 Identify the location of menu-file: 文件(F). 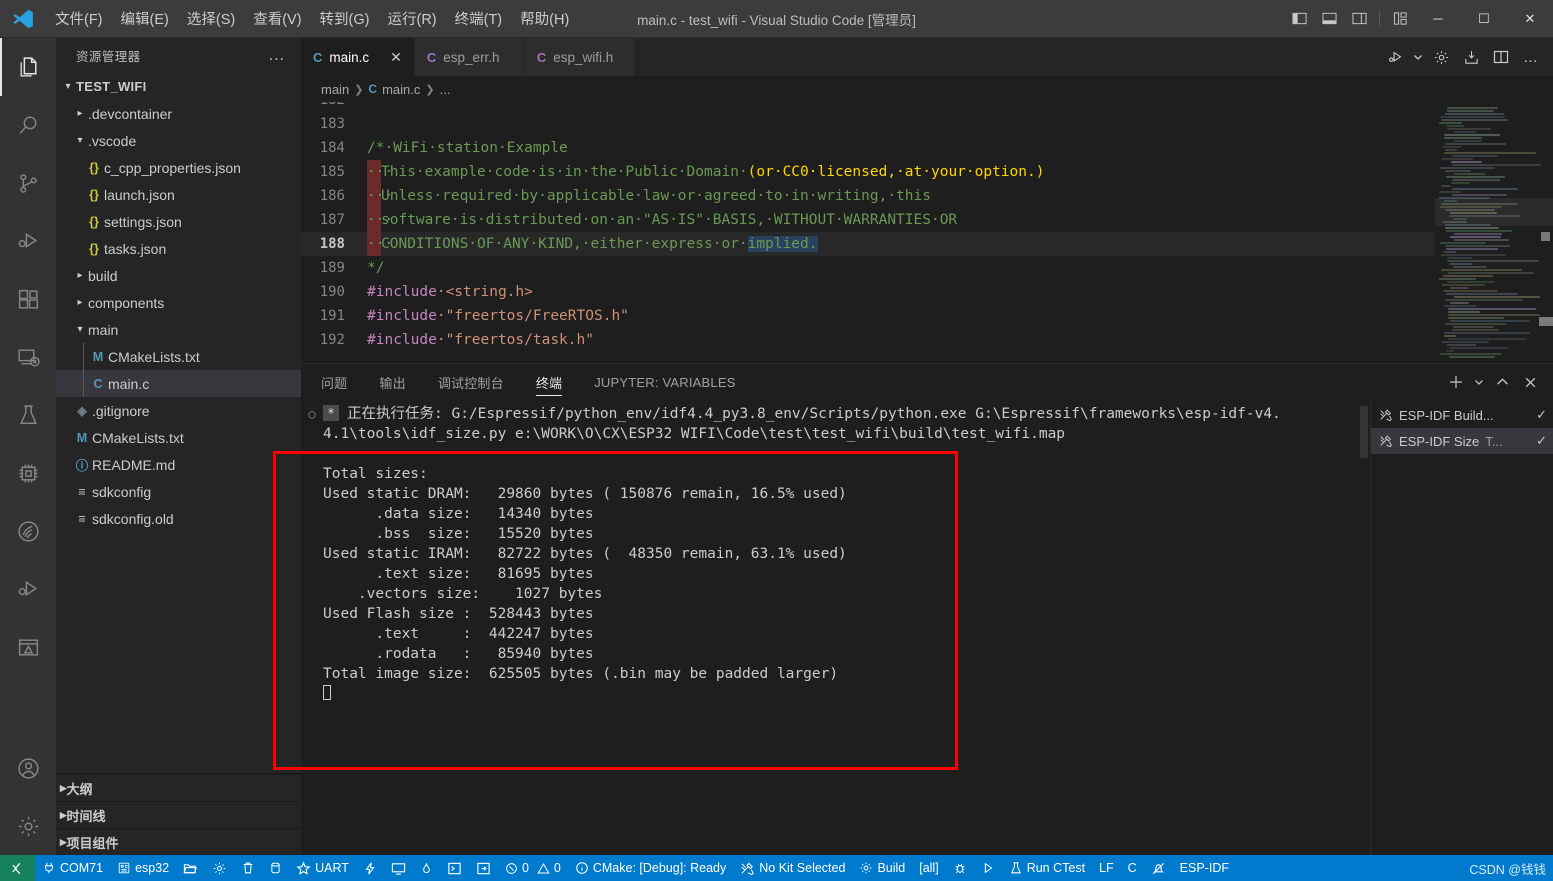
(79, 18).